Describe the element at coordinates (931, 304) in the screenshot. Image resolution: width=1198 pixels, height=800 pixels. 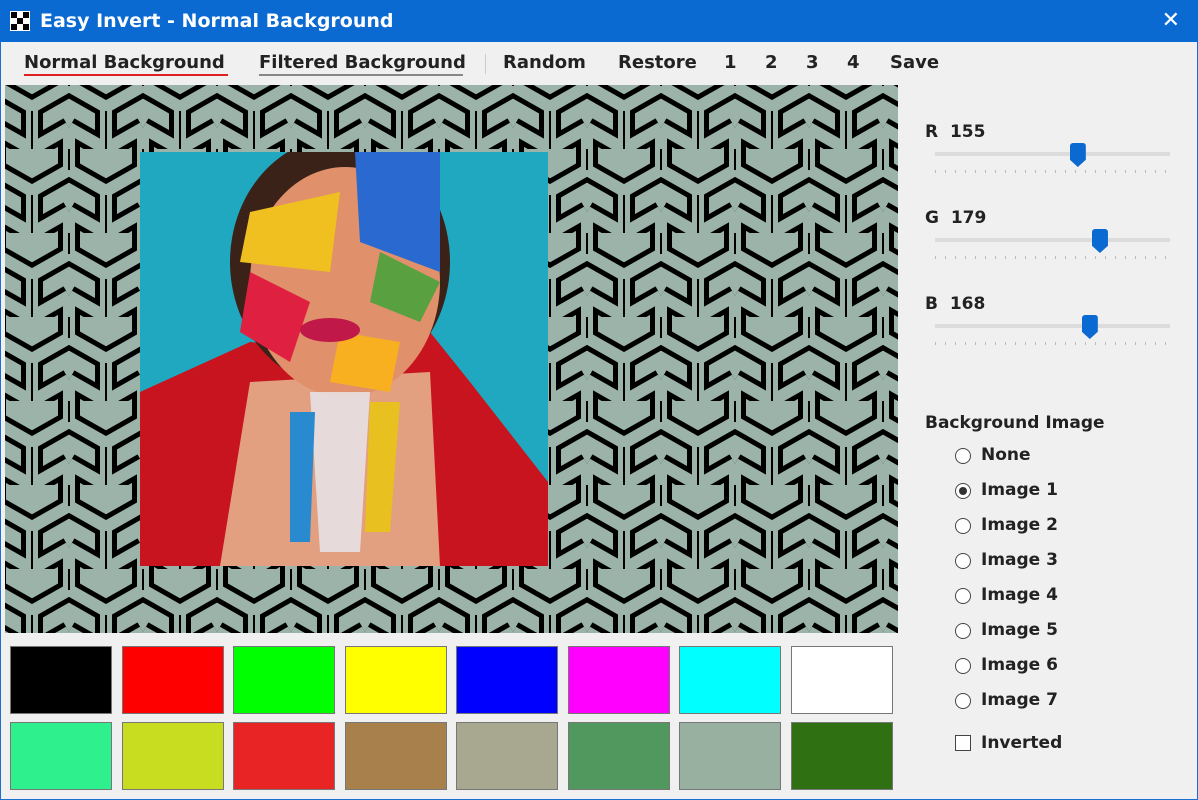
I see `channel-name: B` at that location.